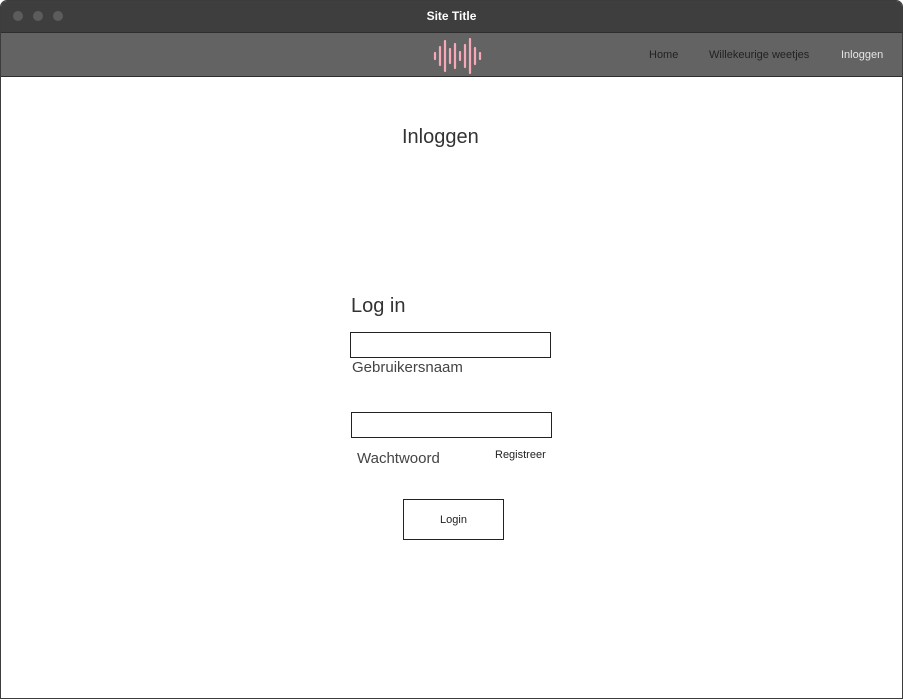 The height and width of the screenshot is (699, 907). I want to click on nav-link-willekeurige-weetjes: Willekeurige weetjes, so click(759, 55).